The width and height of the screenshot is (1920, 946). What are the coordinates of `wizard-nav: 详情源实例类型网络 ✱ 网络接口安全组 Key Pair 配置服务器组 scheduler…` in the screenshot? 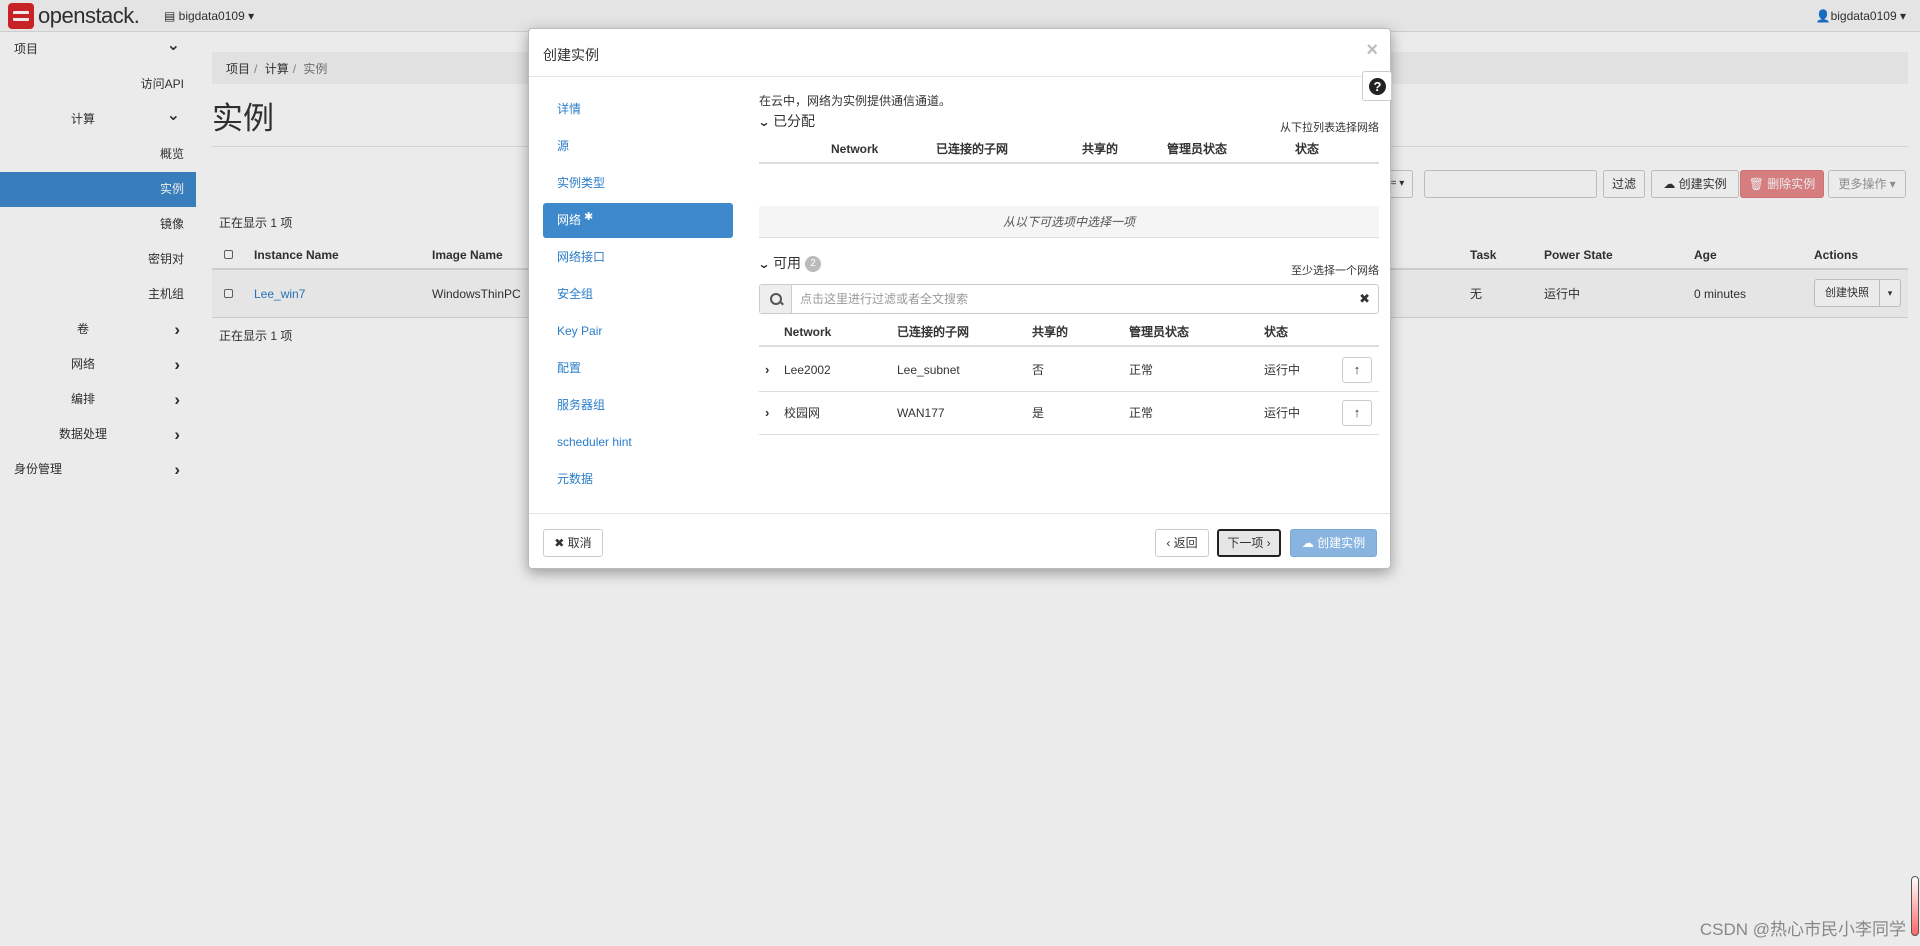 It's located at (638, 294).